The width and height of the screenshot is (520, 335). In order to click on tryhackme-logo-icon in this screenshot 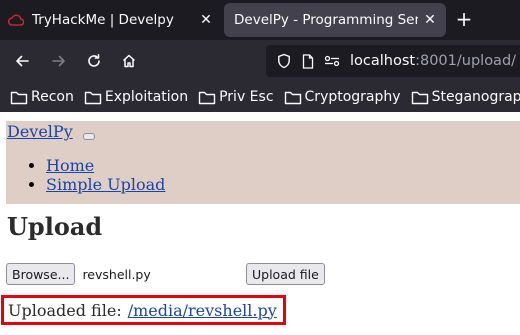, I will do `click(16, 20)`.